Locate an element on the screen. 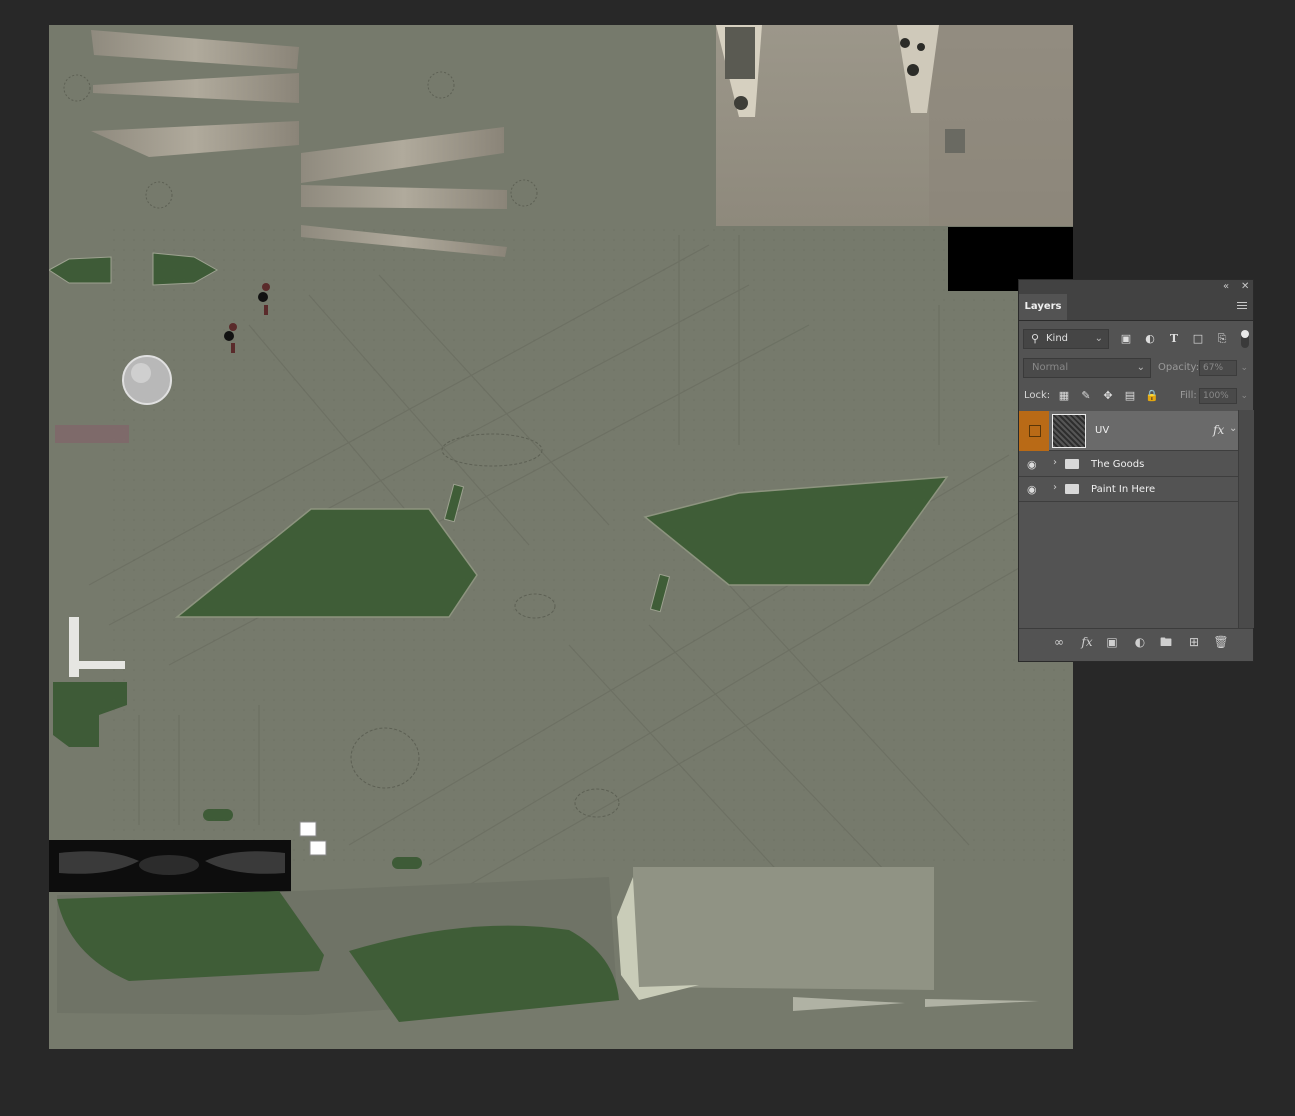 Image resolution: width=1295 pixels, height=1116 pixels. light-metal-panel is located at coordinates (783, 928).